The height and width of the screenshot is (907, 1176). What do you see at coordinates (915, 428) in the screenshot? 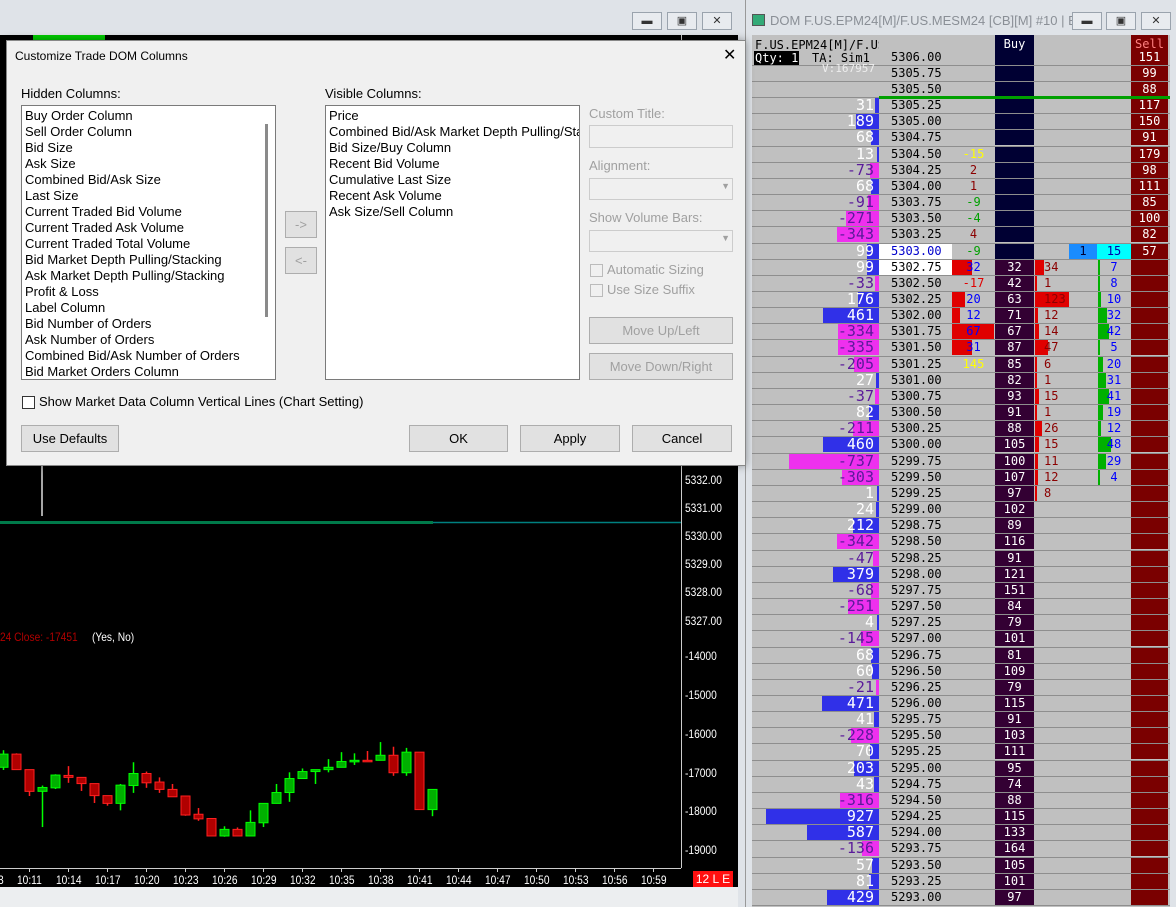
I see `price-cell: 5300.25` at bounding box center [915, 428].